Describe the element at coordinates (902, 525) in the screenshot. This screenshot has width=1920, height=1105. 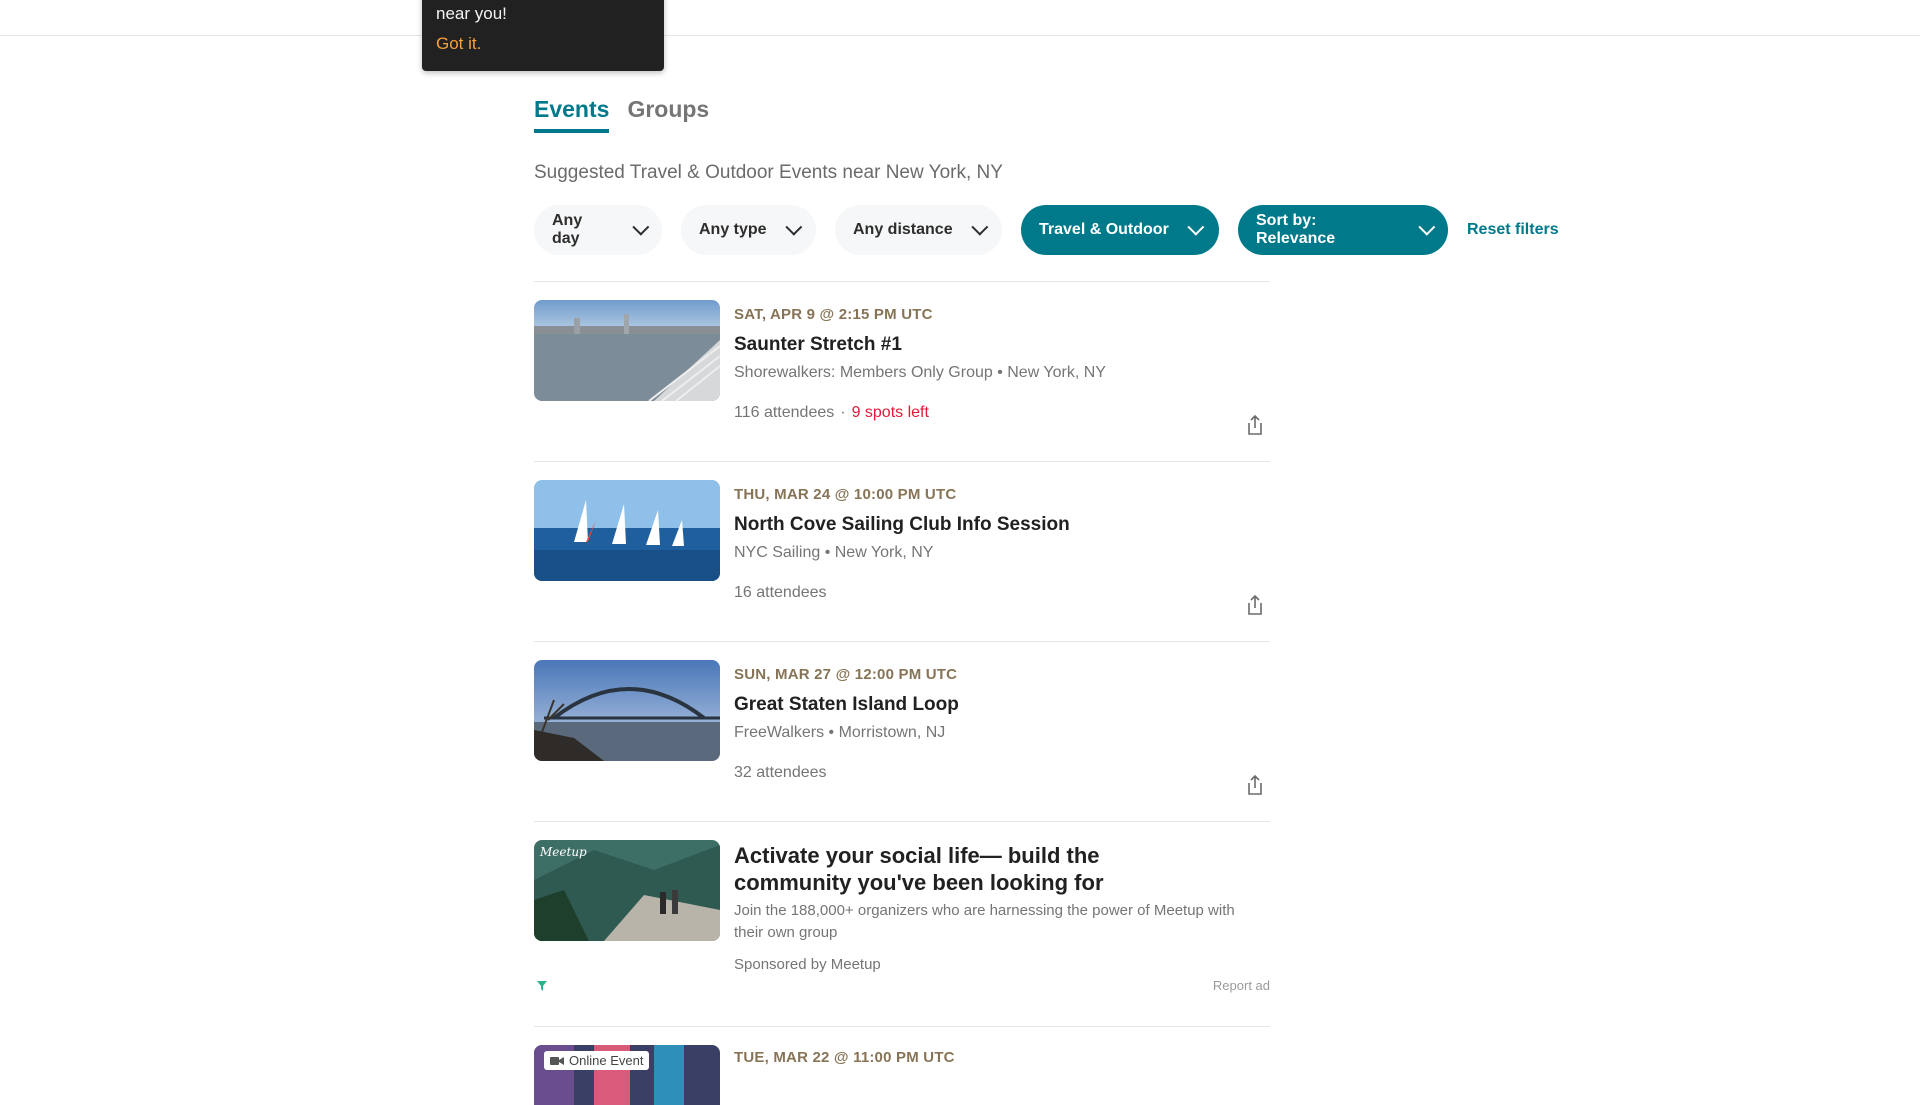
I see `event-title: North Cove Sailing Club Info Session` at that location.